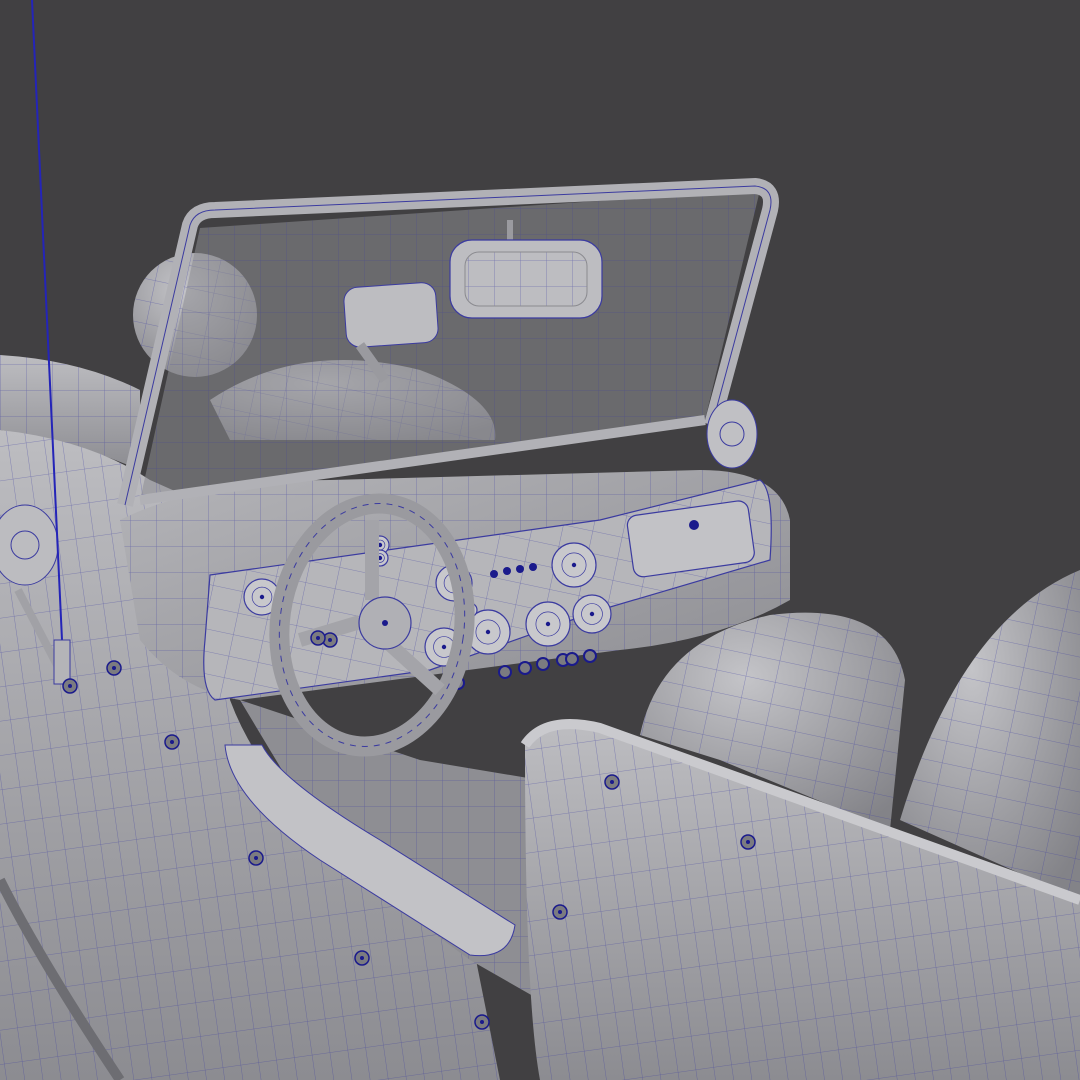  What do you see at coordinates (732, 434) in the screenshot?
I see `side-mirror-right` at bounding box center [732, 434].